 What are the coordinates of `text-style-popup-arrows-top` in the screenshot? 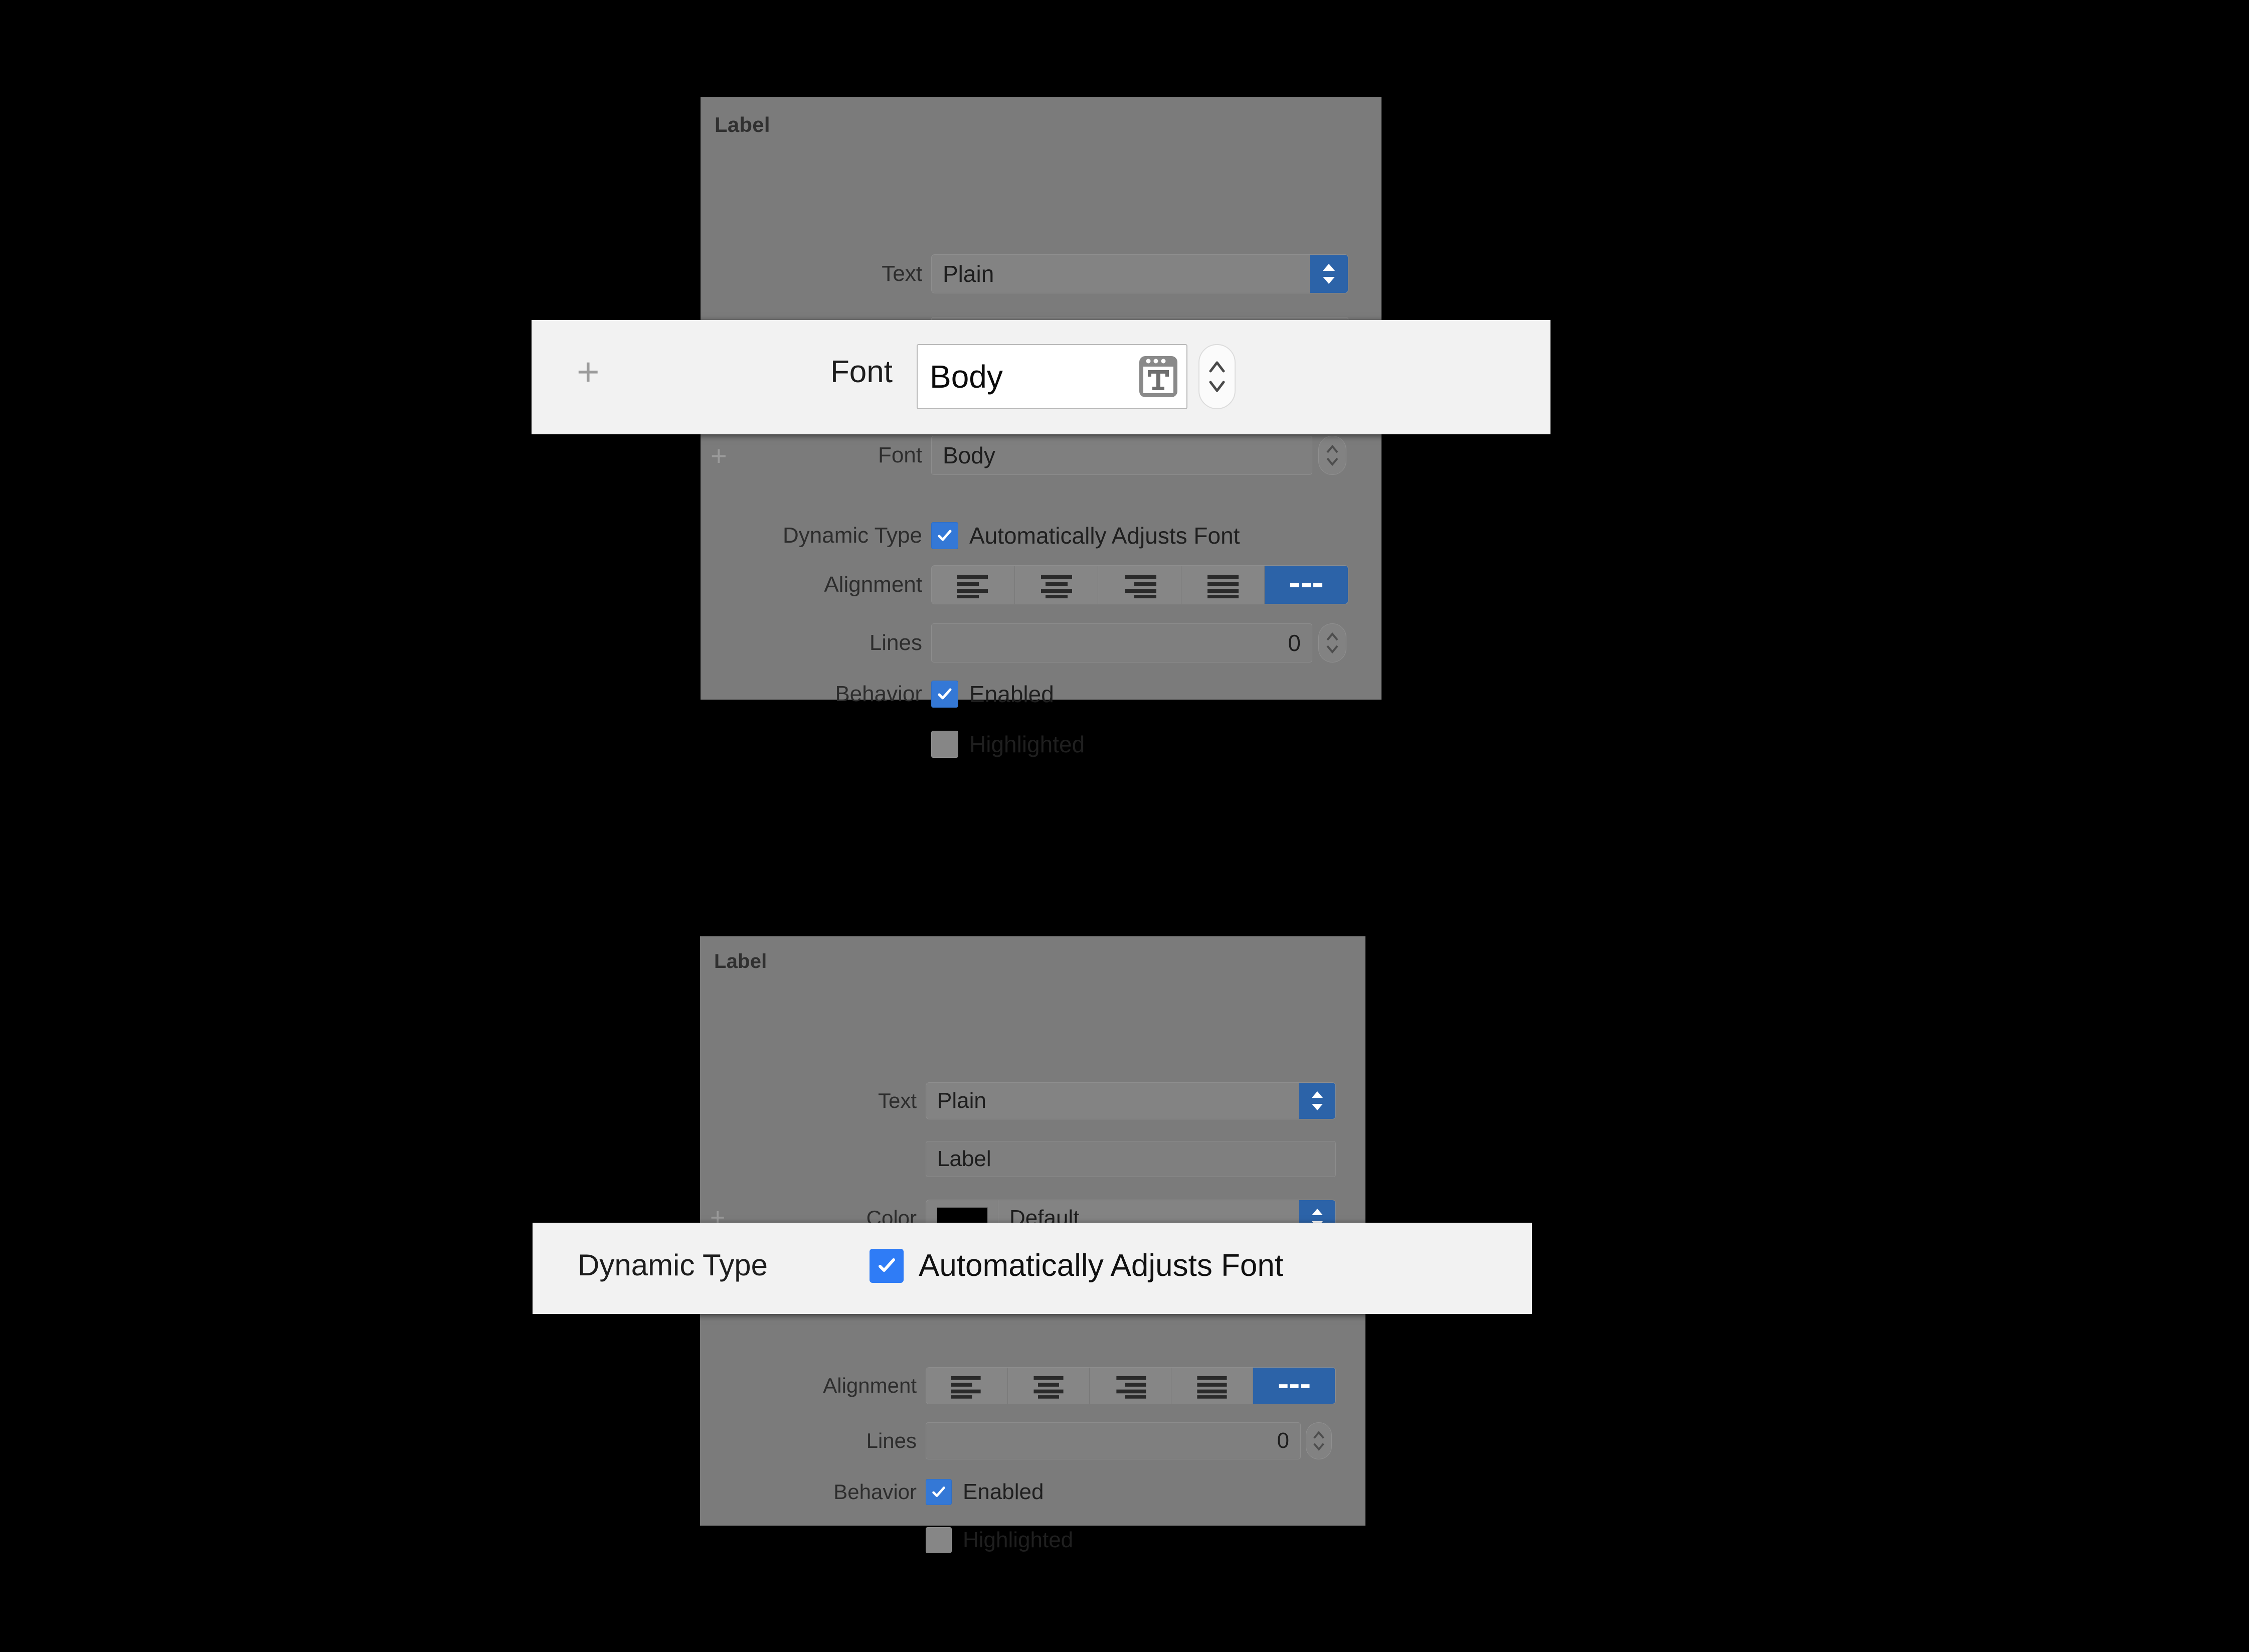 It's located at (1329, 274).